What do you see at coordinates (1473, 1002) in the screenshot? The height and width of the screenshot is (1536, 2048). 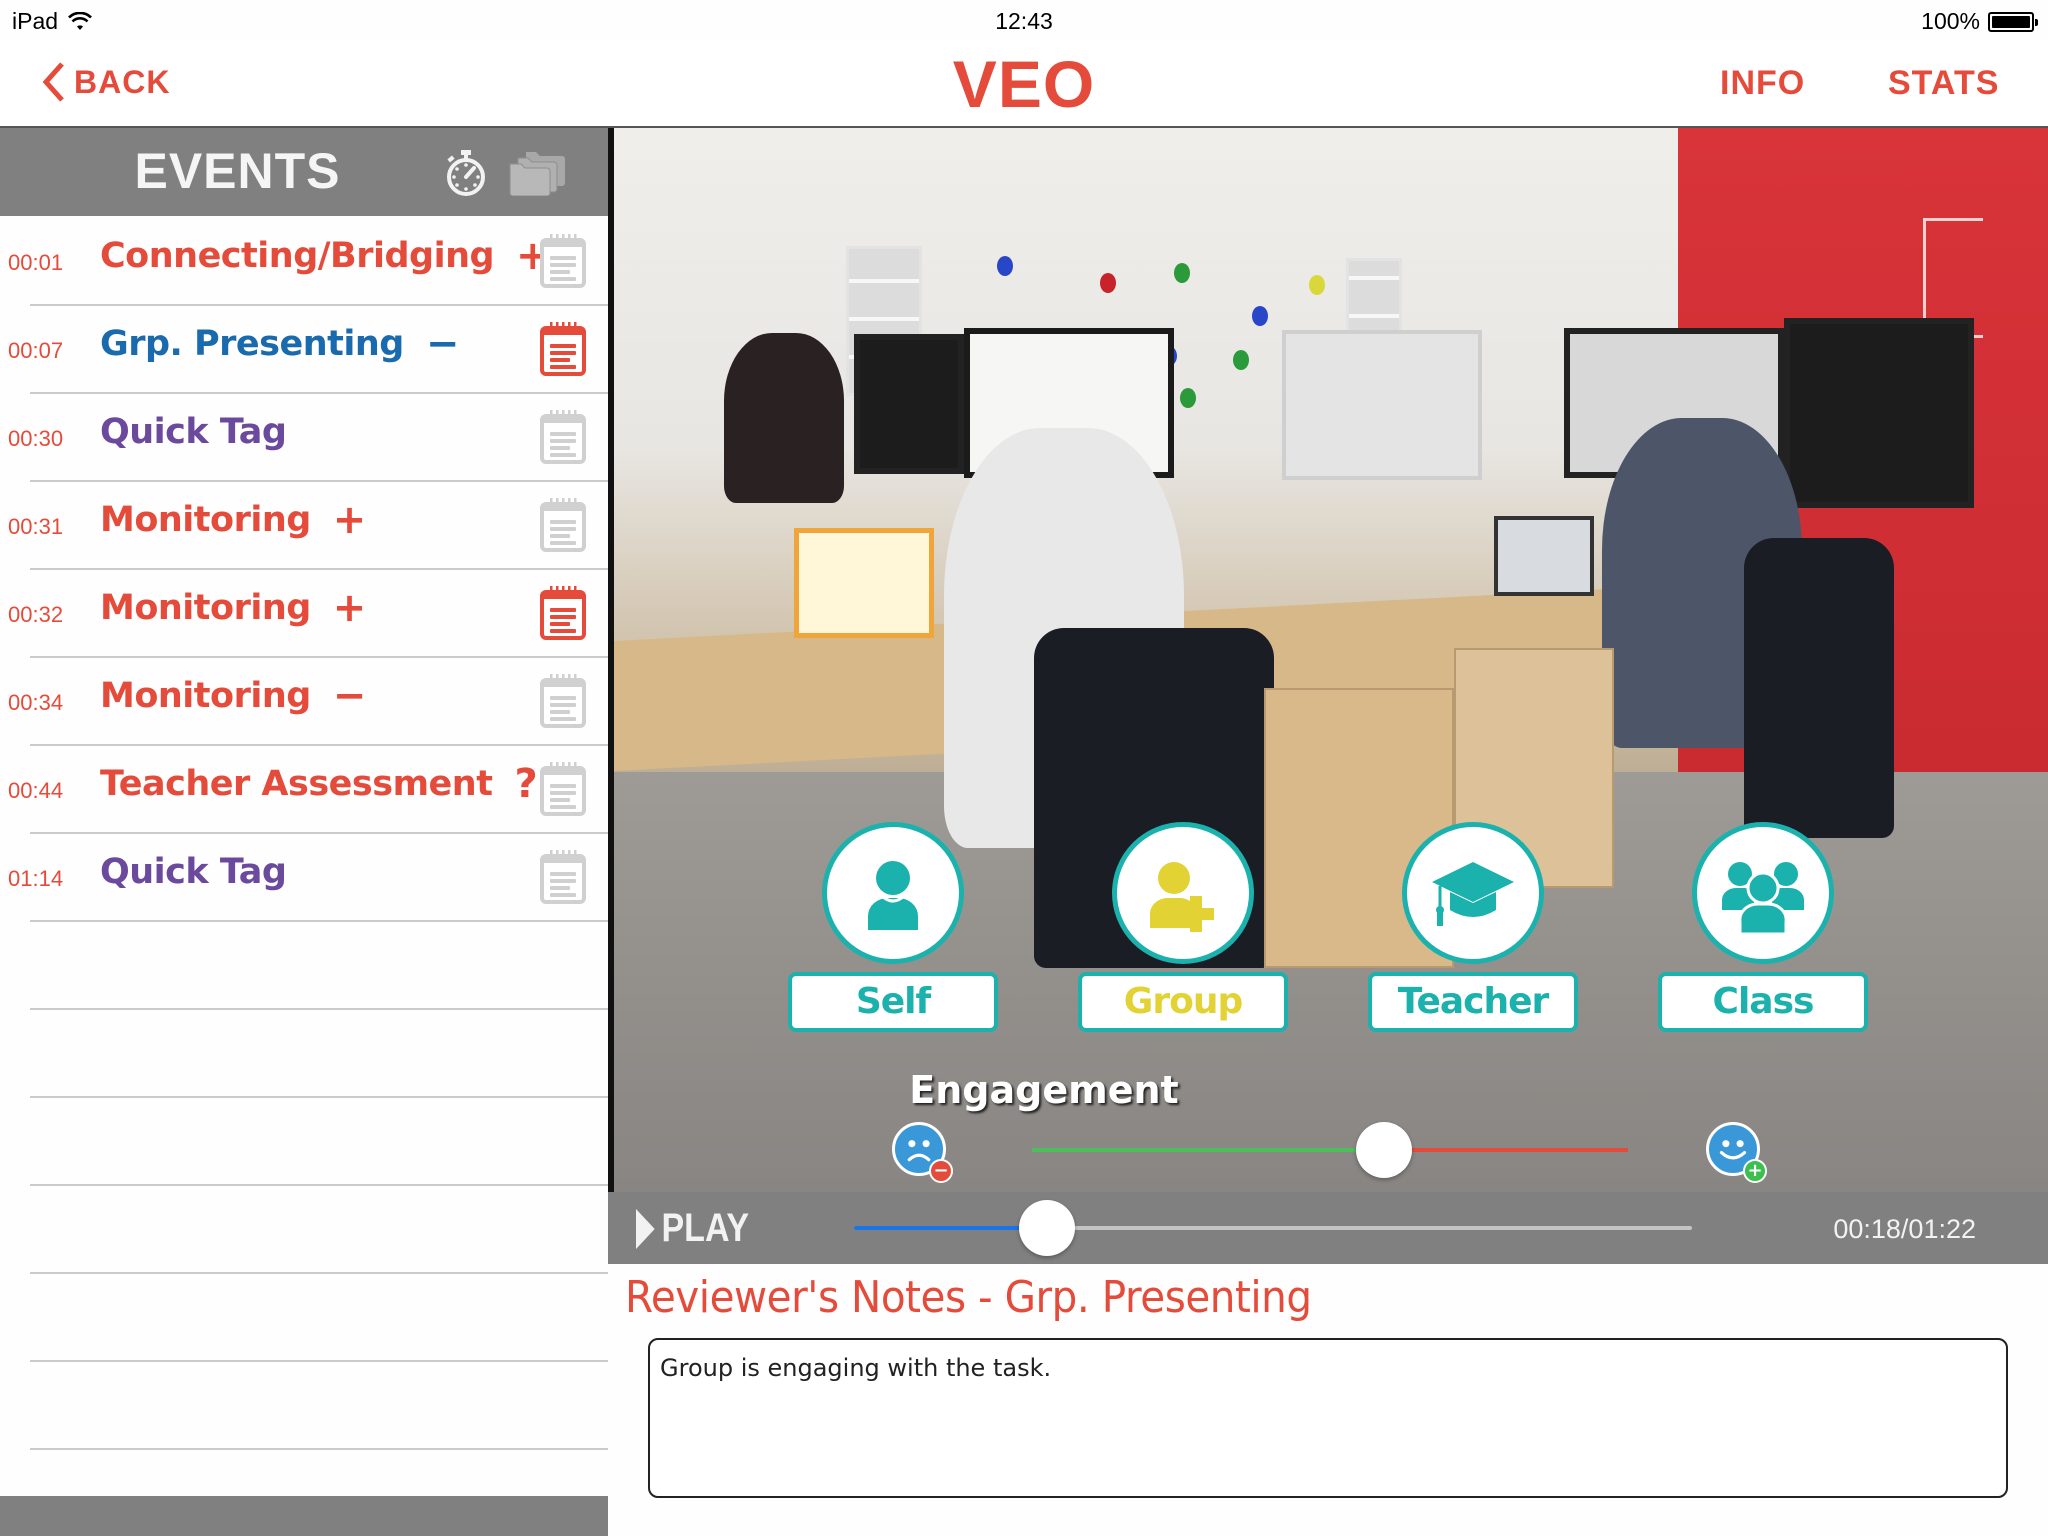 I see `role-label: Teacher` at bounding box center [1473, 1002].